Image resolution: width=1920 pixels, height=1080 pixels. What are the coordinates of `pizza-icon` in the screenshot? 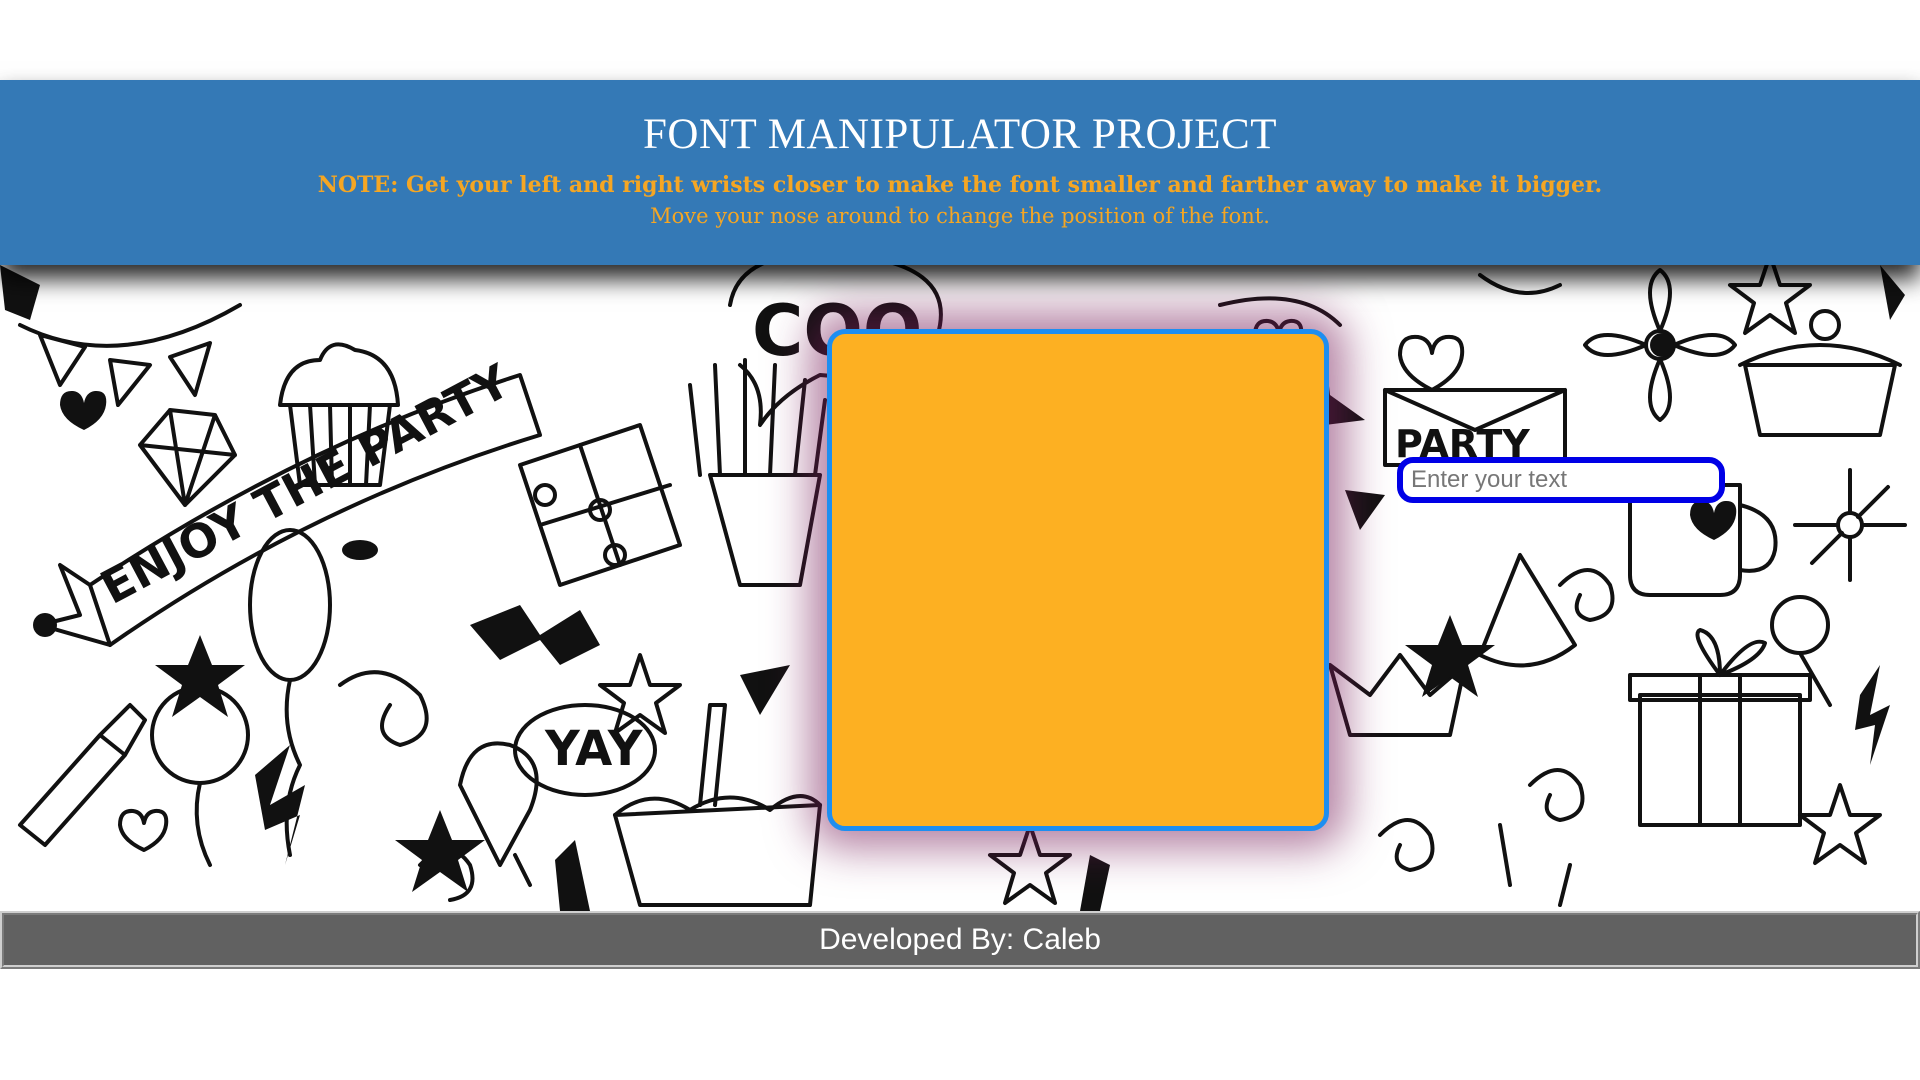 It's located at (1527, 610).